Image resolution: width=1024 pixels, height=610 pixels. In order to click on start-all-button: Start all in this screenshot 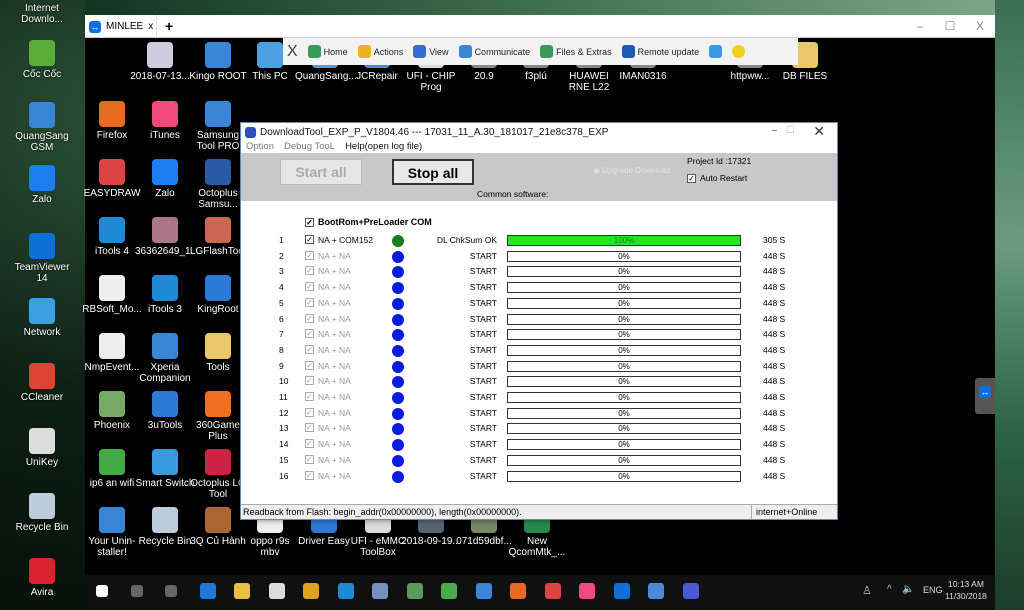, I will do `click(321, 172)`.